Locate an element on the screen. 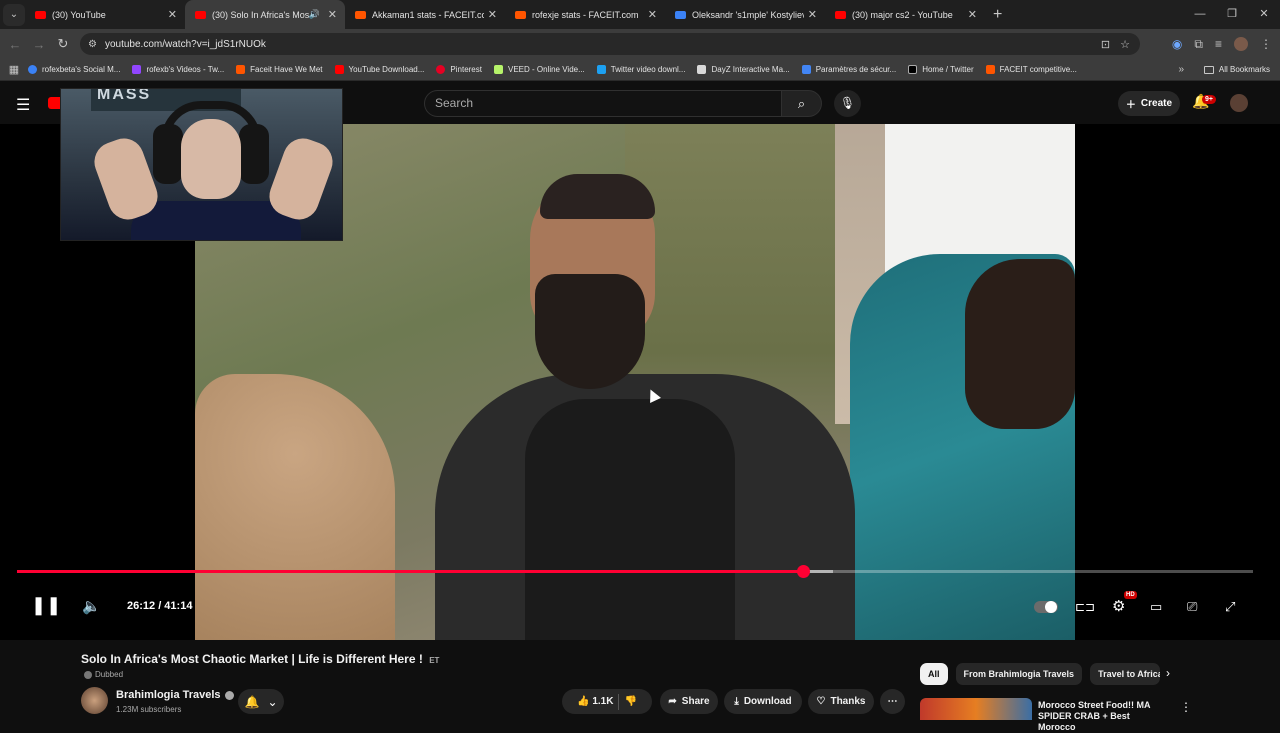 This screenshot has width=1280, height=733. video-scene-man-hair is located at coordinates (597, 196).